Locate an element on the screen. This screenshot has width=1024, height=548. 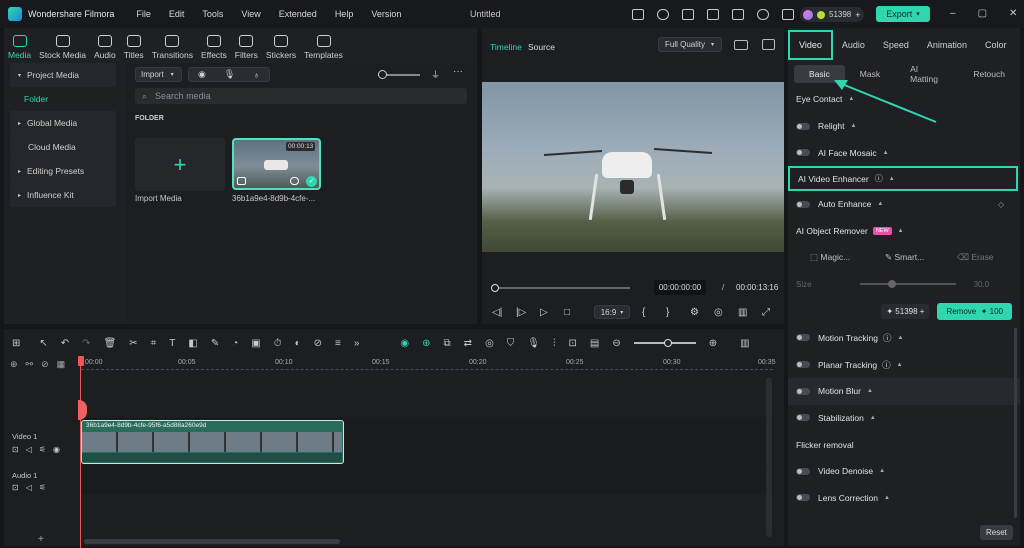
more-options-icon: ··· is located at coordinates (458, 71).